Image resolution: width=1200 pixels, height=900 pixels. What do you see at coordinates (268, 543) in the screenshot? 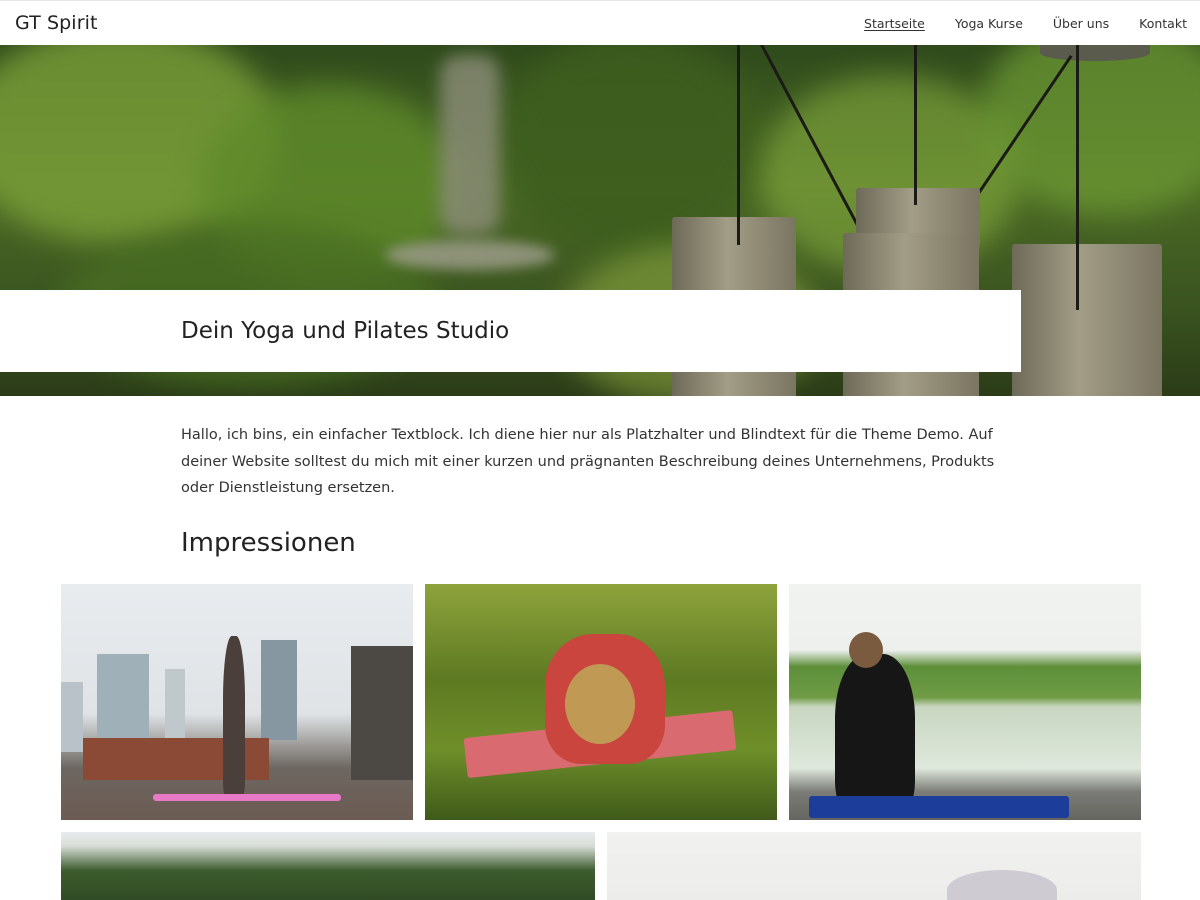
I see `gallery-title: Impressionen` at bounding box center [268, 543].